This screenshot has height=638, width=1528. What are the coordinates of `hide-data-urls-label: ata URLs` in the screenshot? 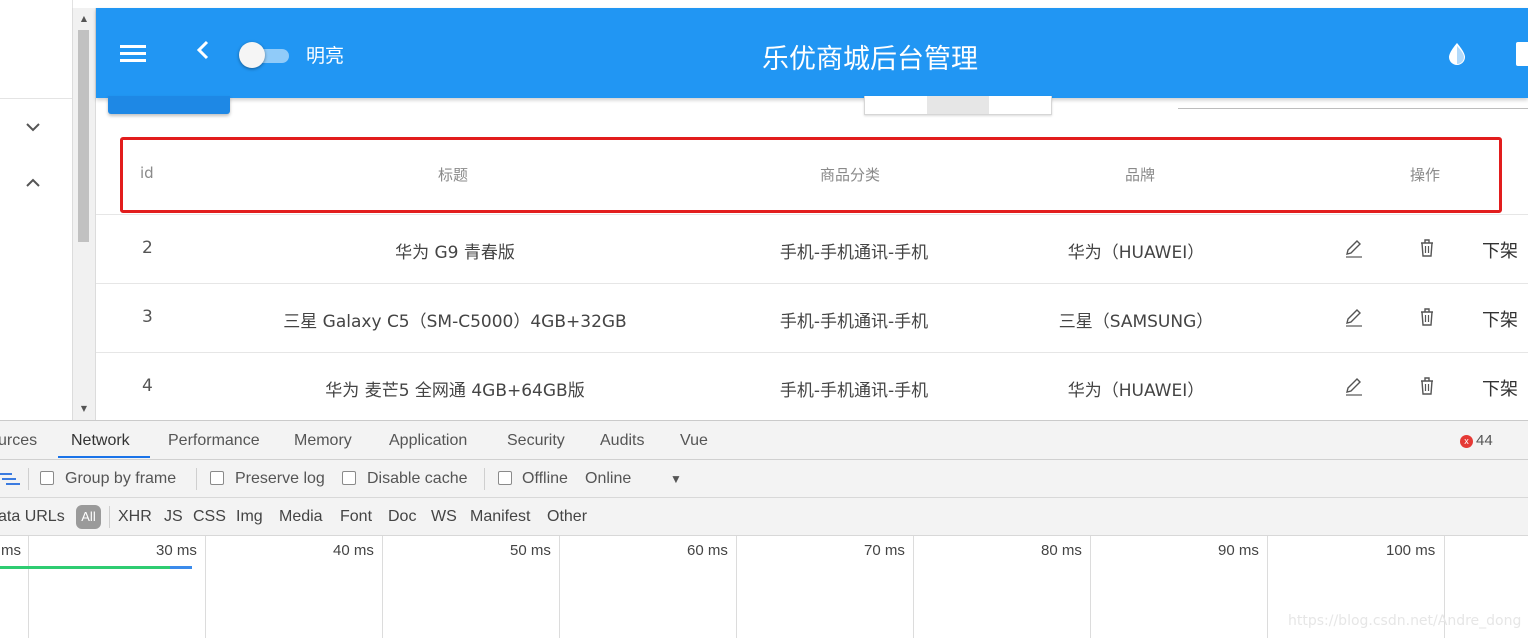 It's located at (32, 517).